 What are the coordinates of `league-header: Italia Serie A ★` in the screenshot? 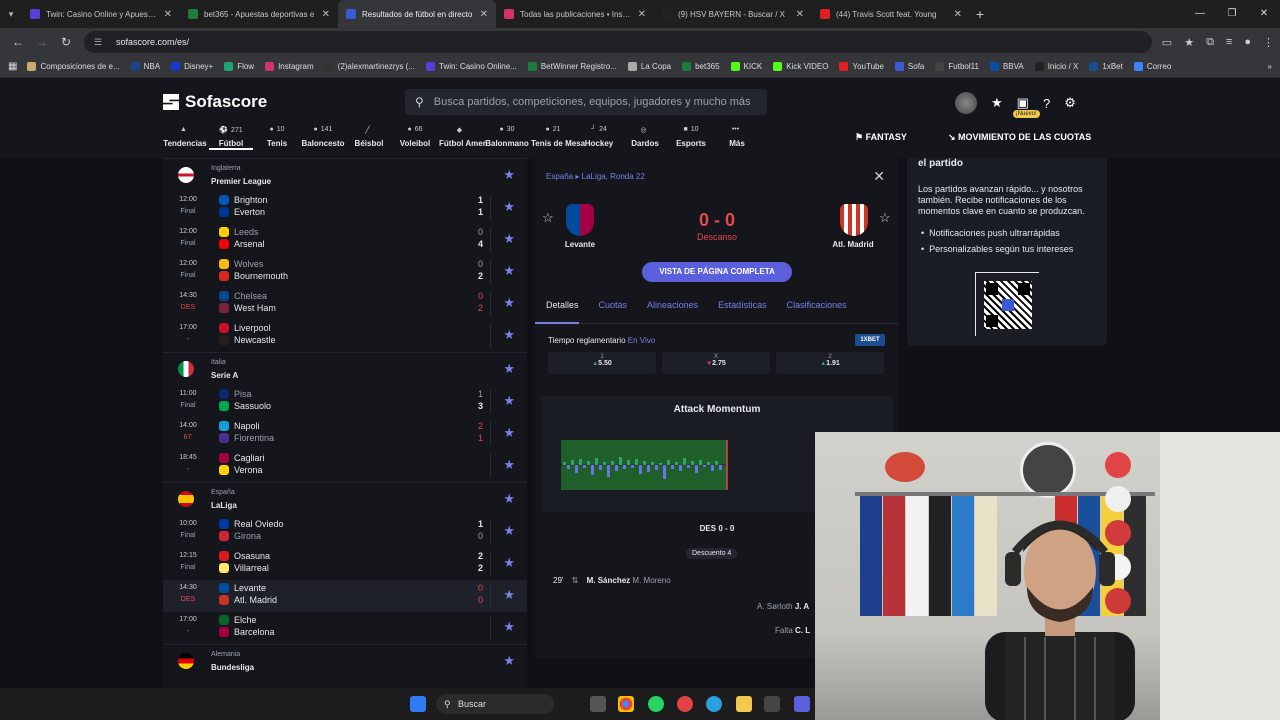 It's located at (345, 369).